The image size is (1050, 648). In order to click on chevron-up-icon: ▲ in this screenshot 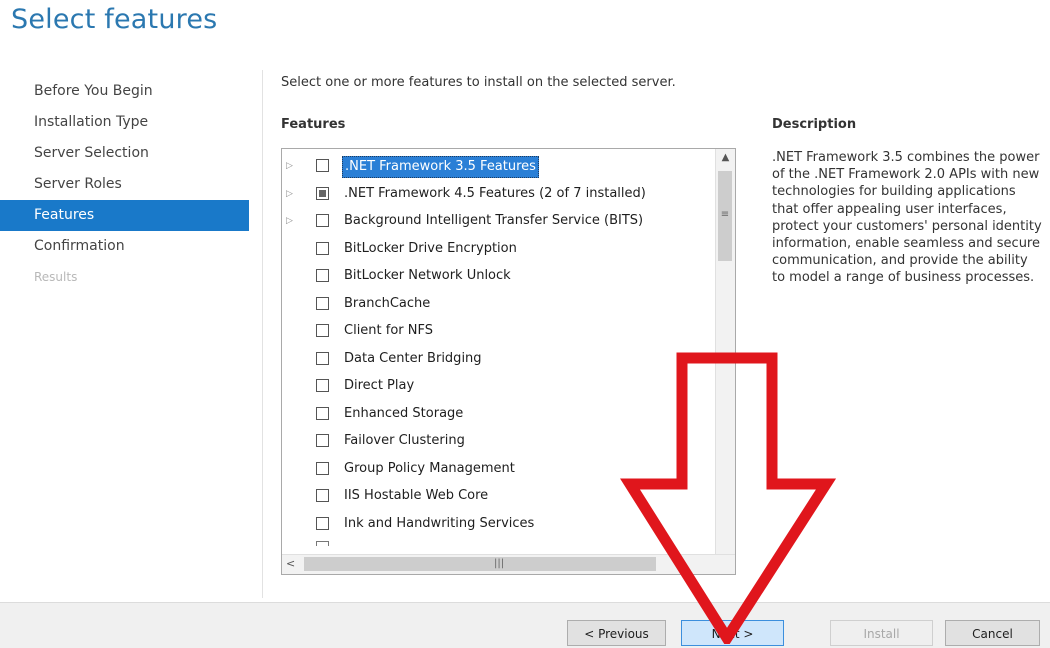, I will do `click(725, 158)`.